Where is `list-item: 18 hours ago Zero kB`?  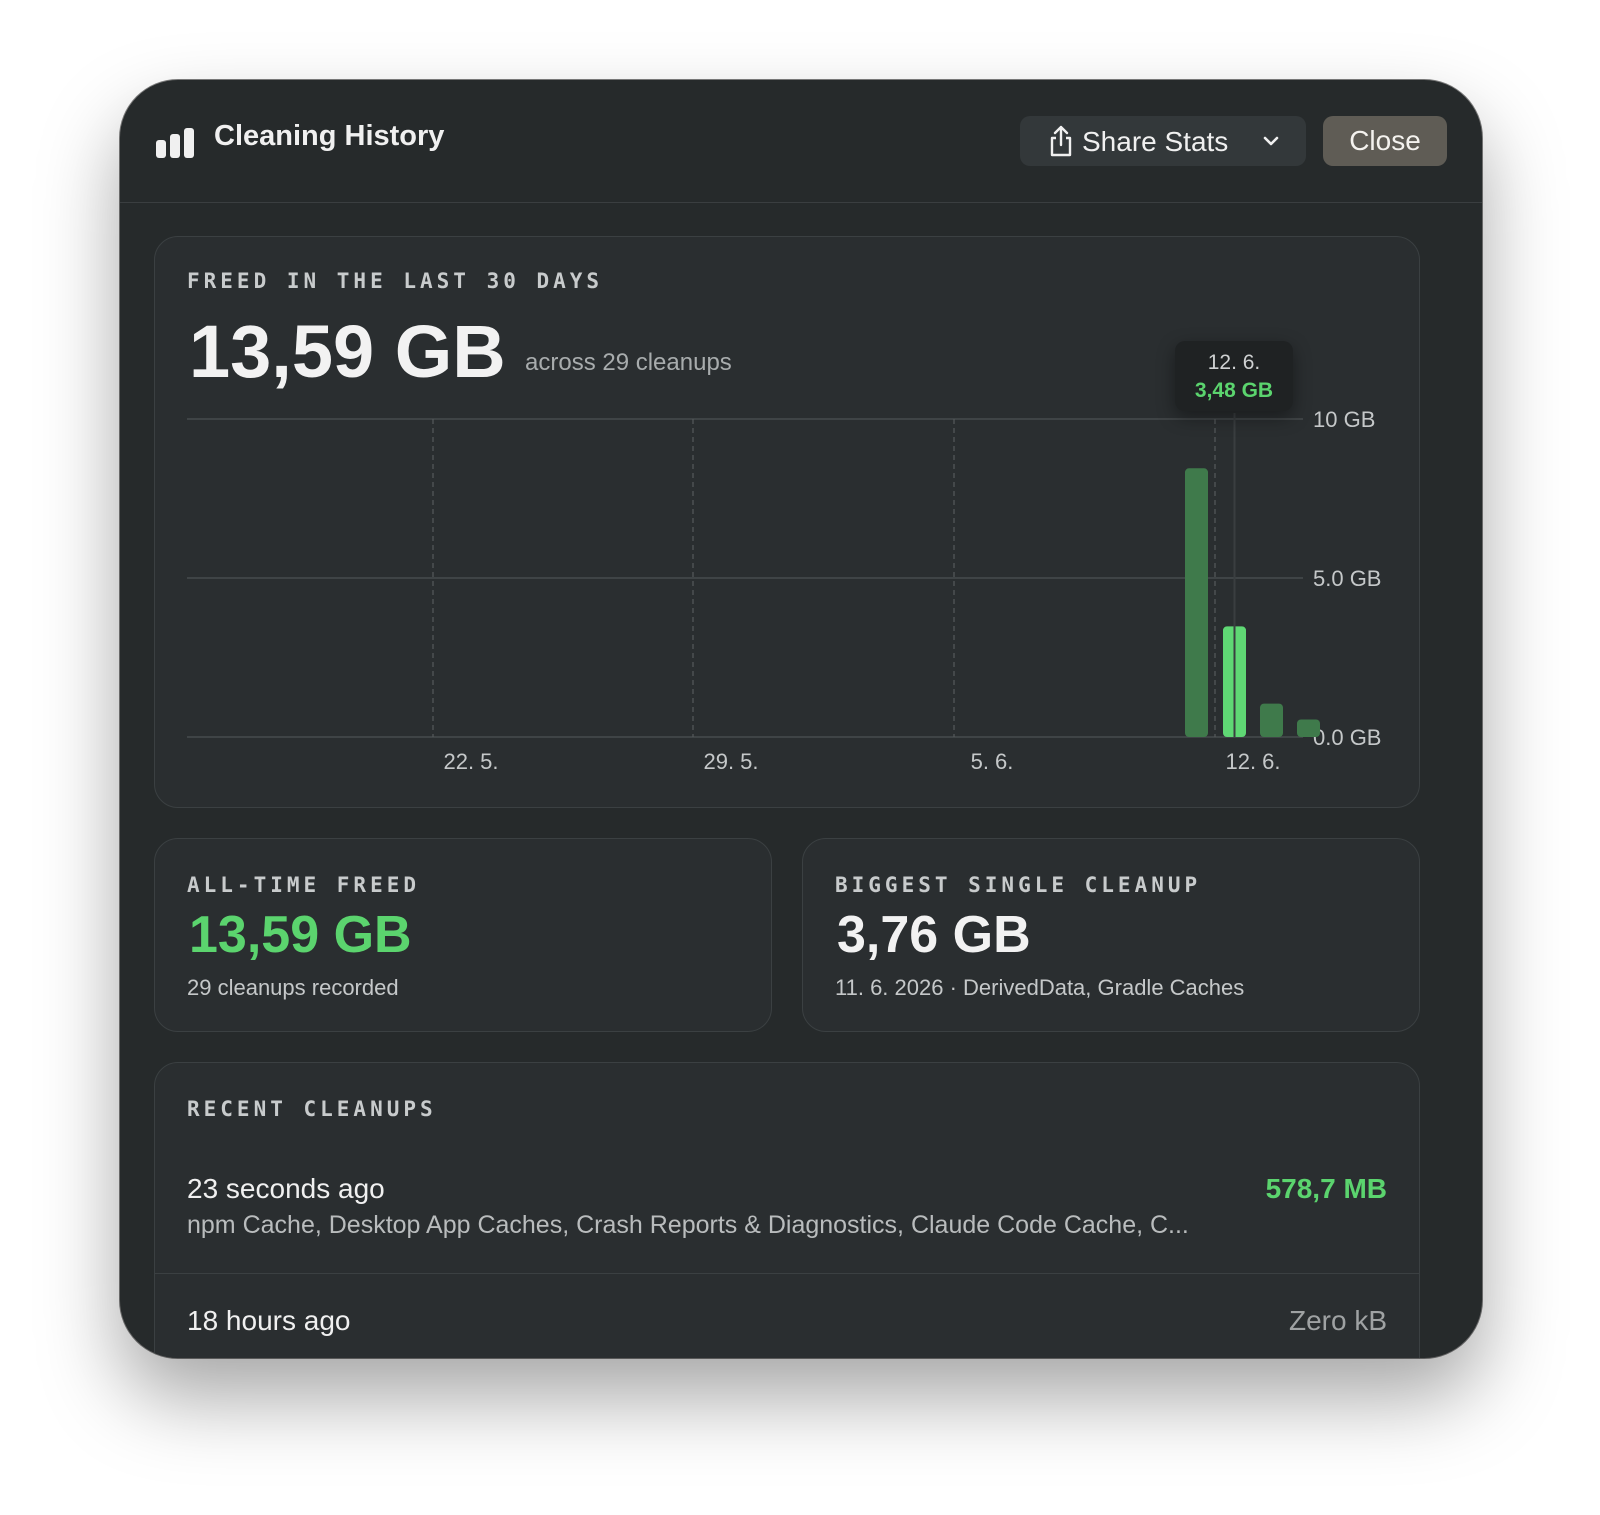
list-item: 18 hours ago Zero kB is located at coordinates (787, 1331).